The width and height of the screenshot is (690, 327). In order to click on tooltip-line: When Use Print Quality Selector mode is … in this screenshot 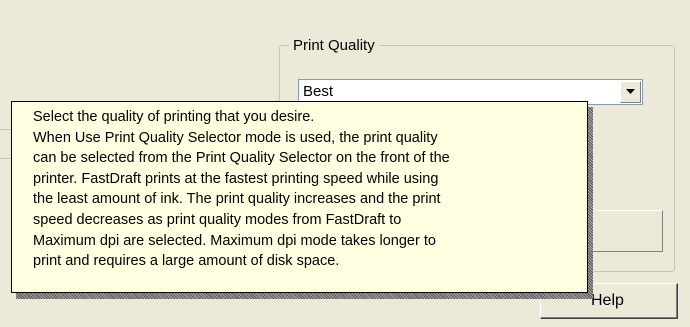, I will do `click(235, 137)`.